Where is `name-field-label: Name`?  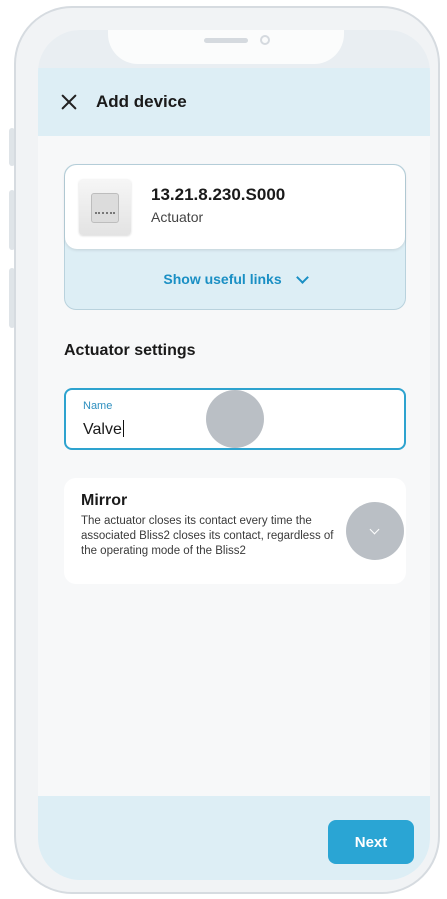 name-field-label: Name is located at coordinates (98, 406).